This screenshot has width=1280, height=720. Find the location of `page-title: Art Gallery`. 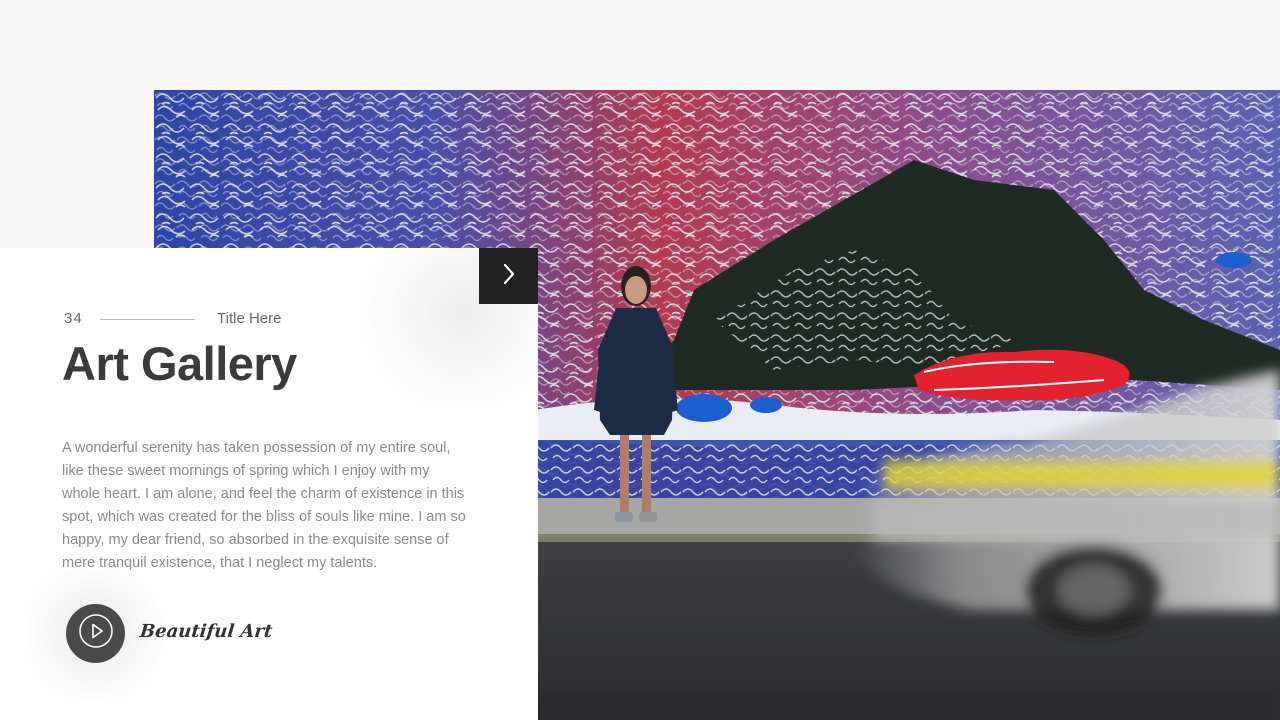

page-title: Art Gallery is located at coordinates (179, 363).